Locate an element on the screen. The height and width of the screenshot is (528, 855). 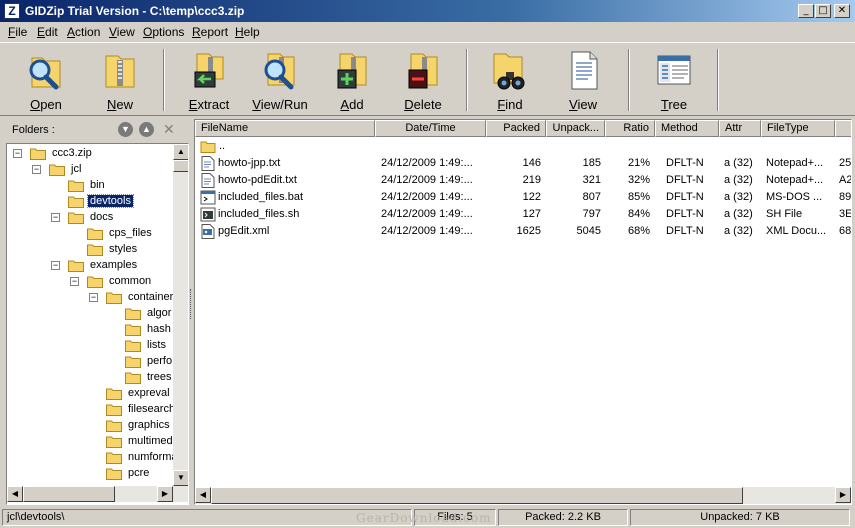
menu-edit: Edit is located at coordinates (47, 32).